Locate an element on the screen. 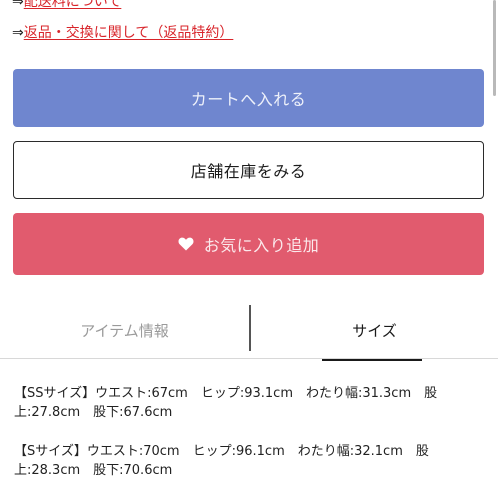 Image resolution: width=498 pixels, height=498 pixels. product-tabs: アイテム情報 サイズ is located at coordinates (249, 331).